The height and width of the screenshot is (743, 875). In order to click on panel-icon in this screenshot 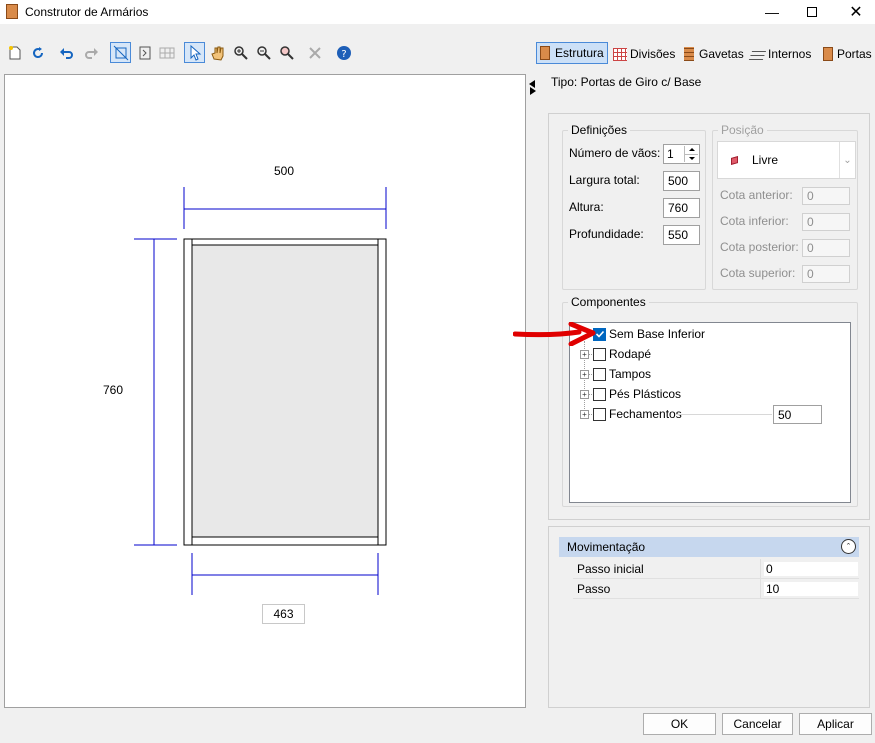, I will do `click(545, 53)`.